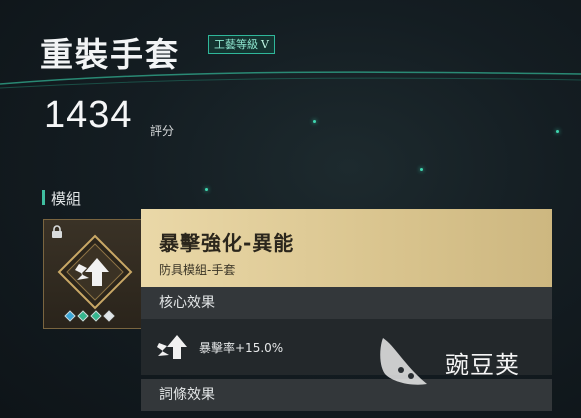  I want to click on craft-level-value: V, so click(265, 44).